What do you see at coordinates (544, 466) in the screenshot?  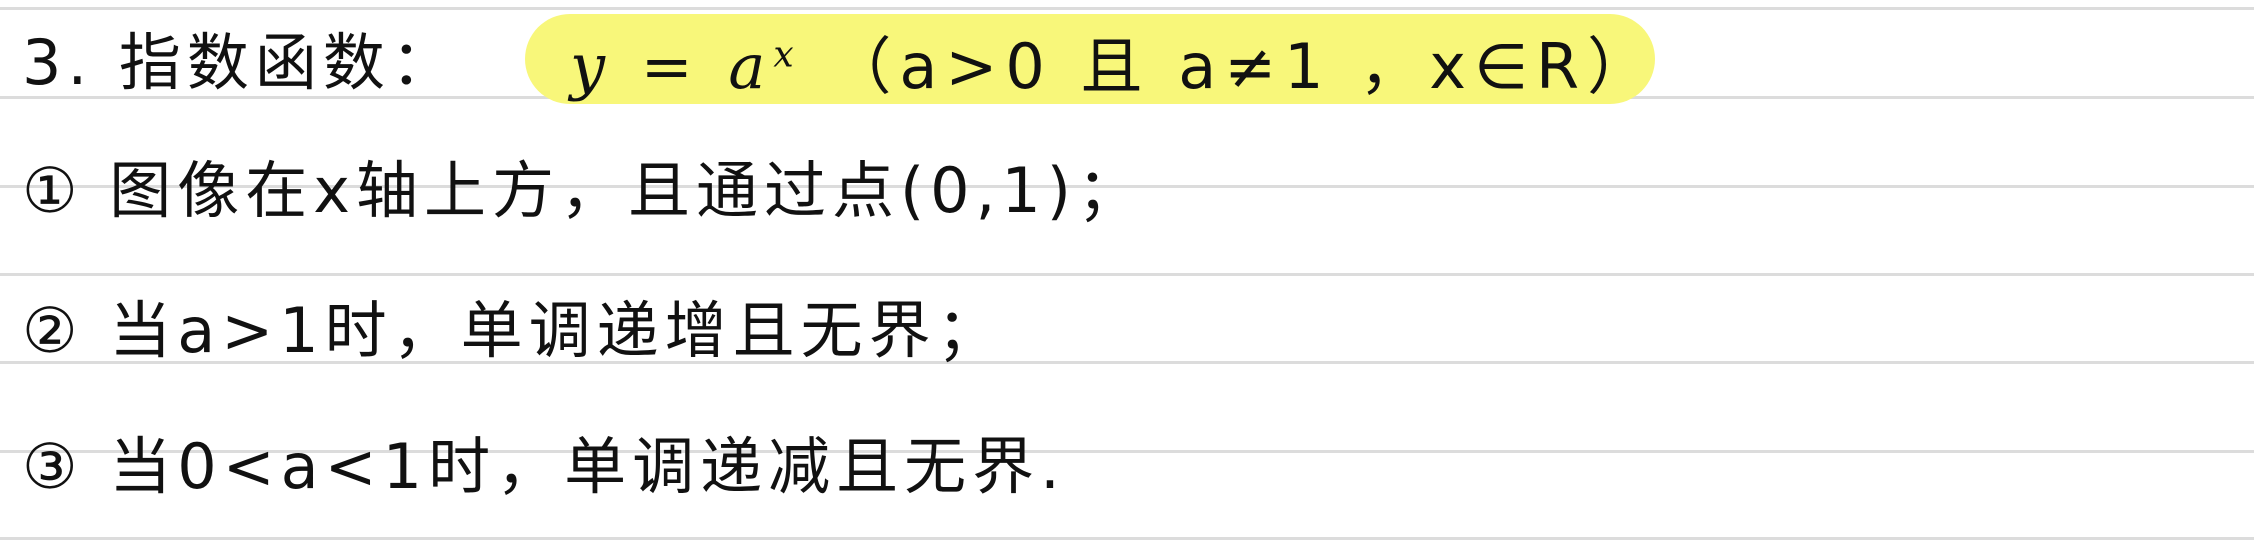 I see `property-item-3: ③ 当0<a<1时，单调递减且无界.` at bounding box center [544, 466].